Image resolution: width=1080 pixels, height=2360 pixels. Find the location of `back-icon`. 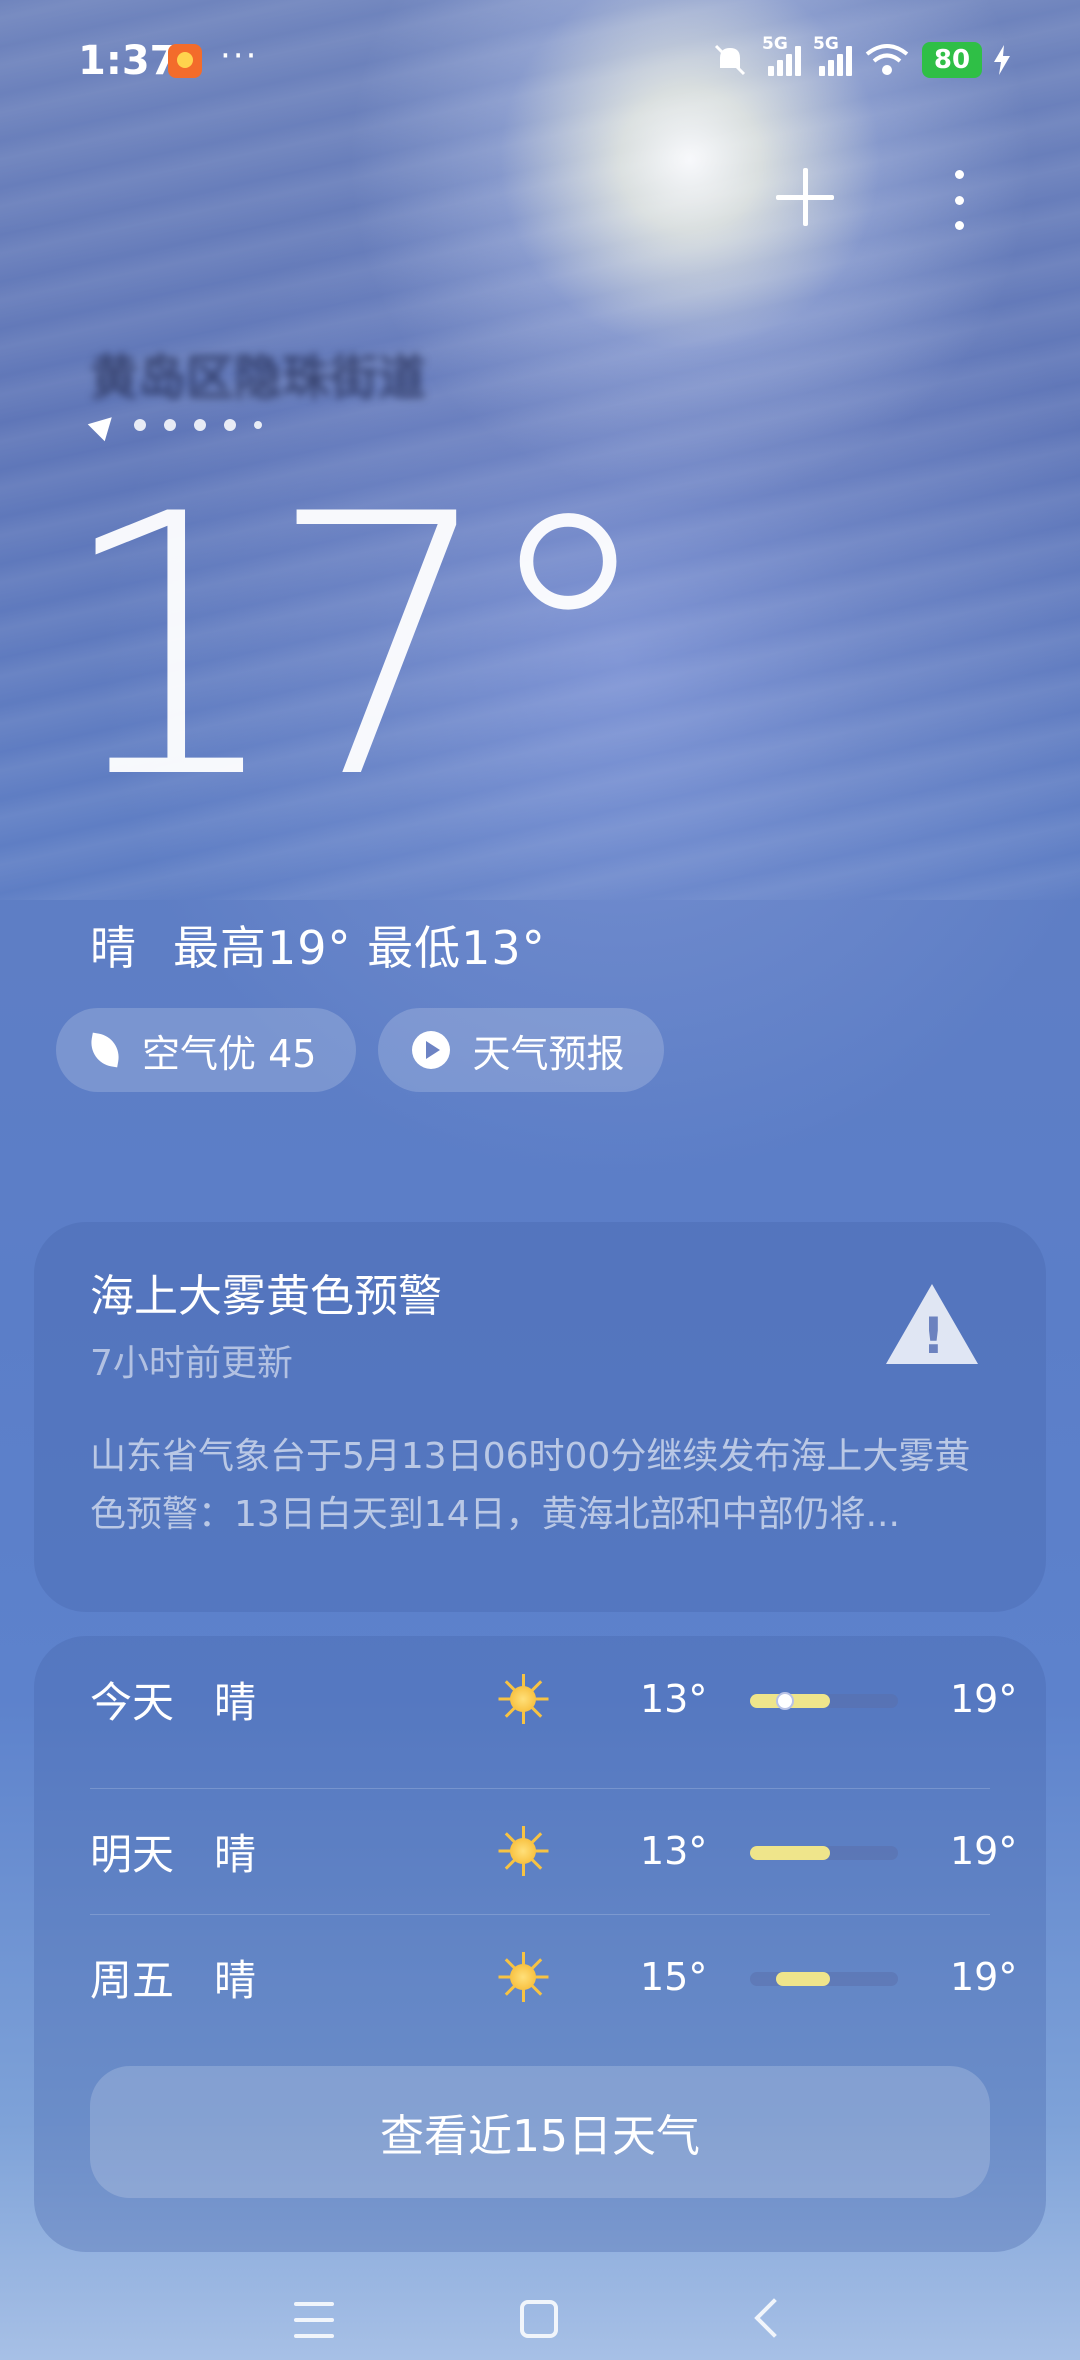

back-icon is located at coordinates (774, 2318).